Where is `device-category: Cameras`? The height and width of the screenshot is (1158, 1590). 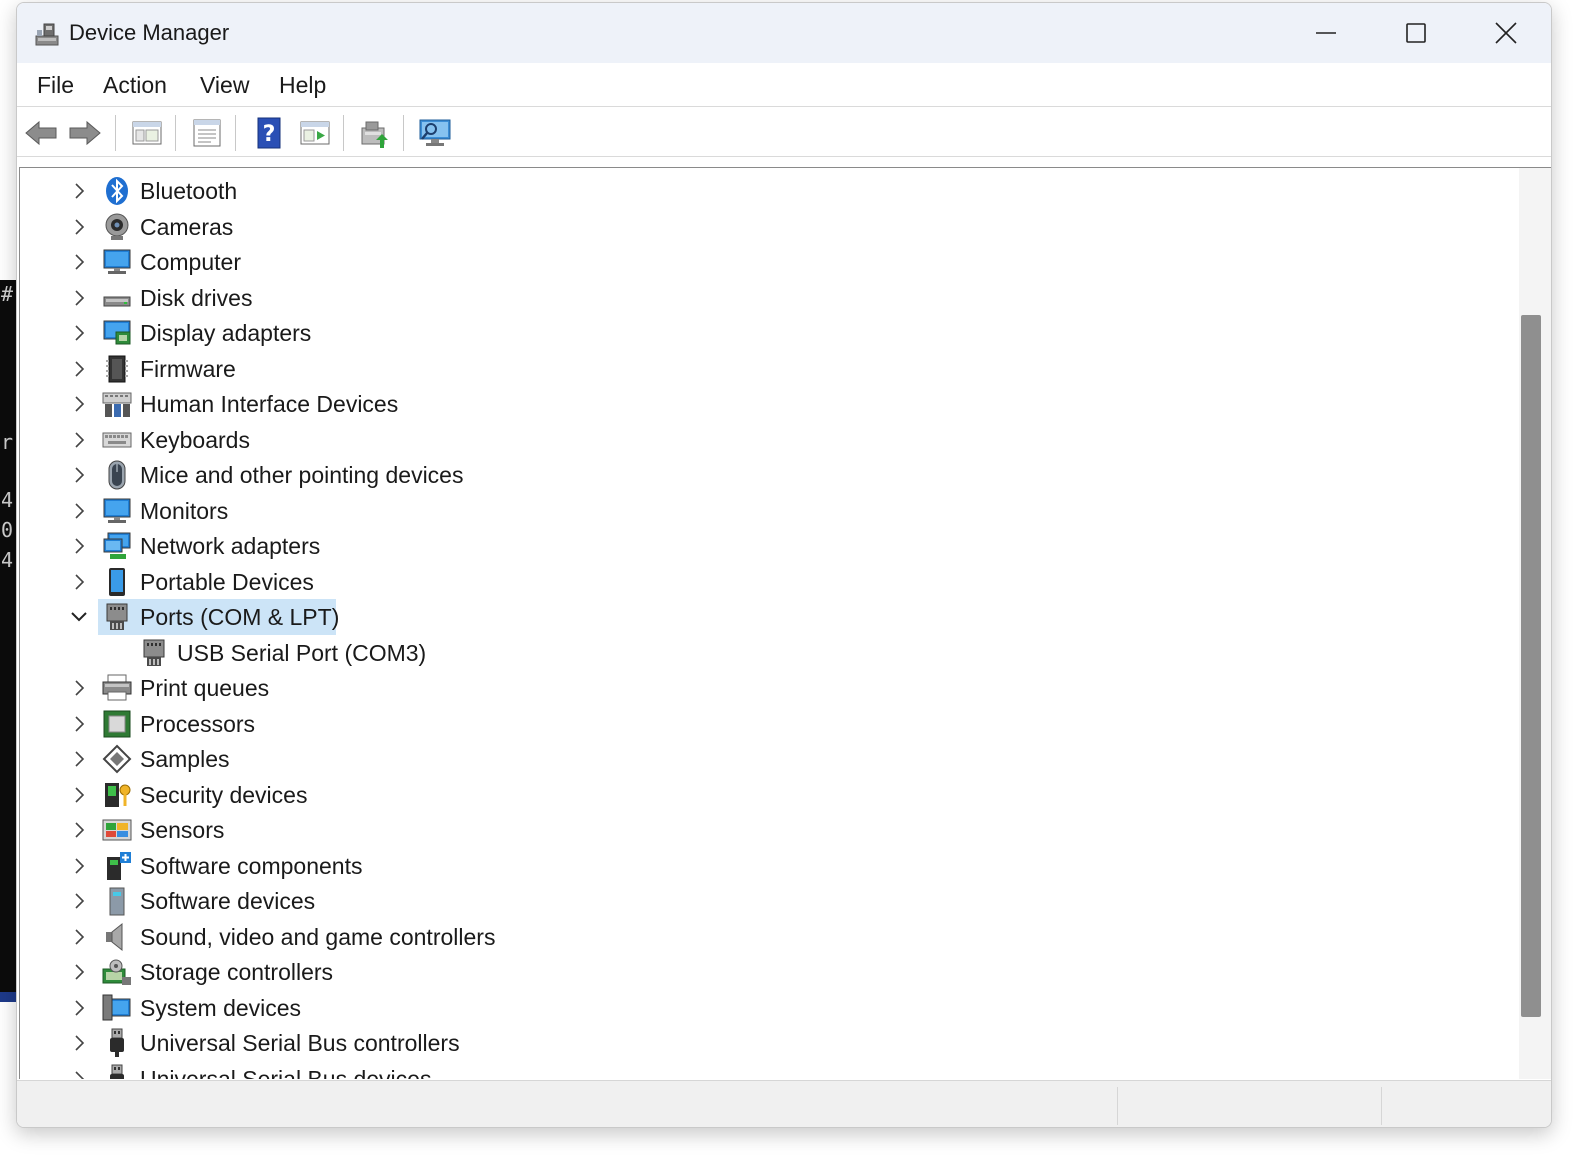 device-category: Cameras is located at coordinates (769, 227).